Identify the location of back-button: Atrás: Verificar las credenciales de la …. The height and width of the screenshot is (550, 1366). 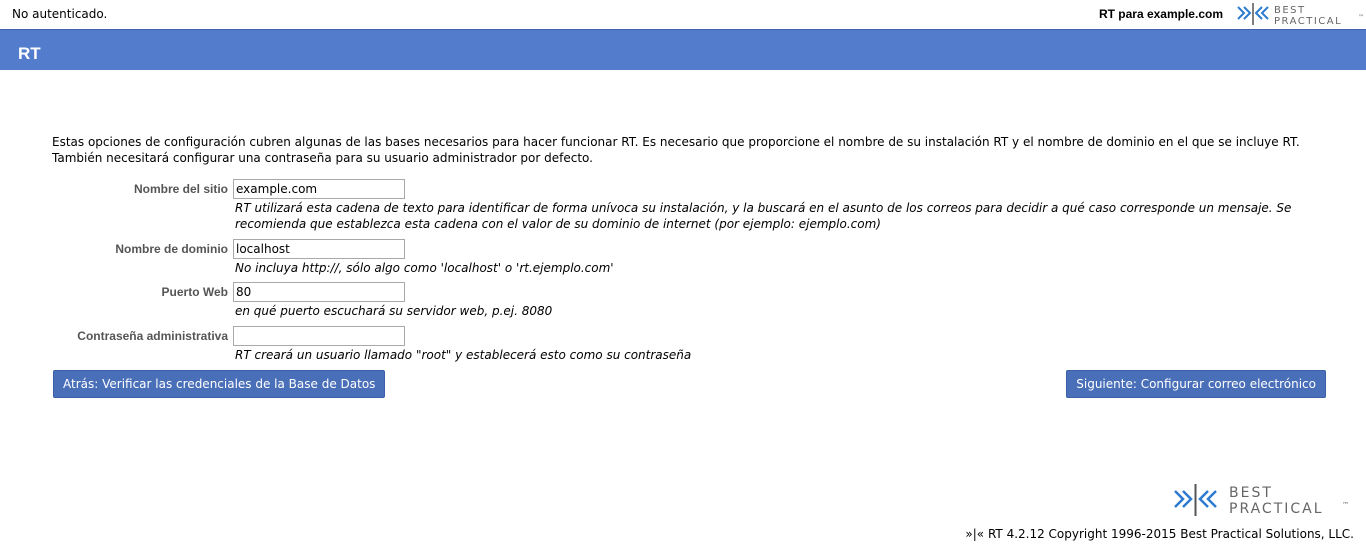
(219, 384).